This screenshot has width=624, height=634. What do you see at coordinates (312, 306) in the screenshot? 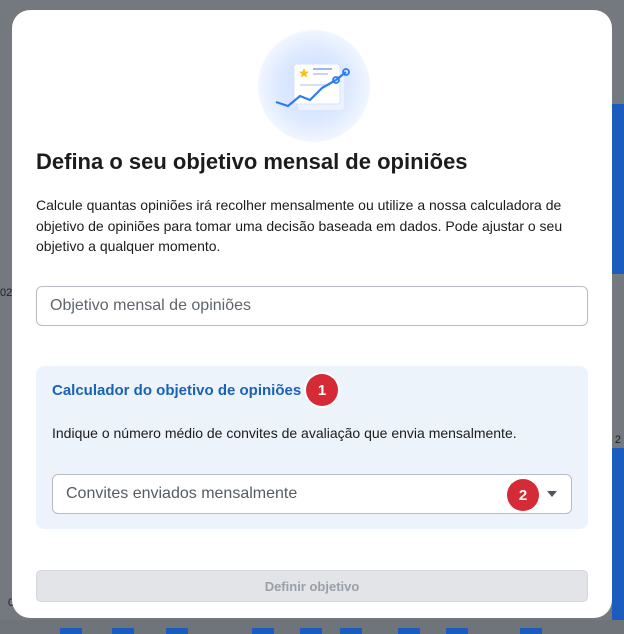
I see `monthly-goal-input` at bounding box center [312, 306].